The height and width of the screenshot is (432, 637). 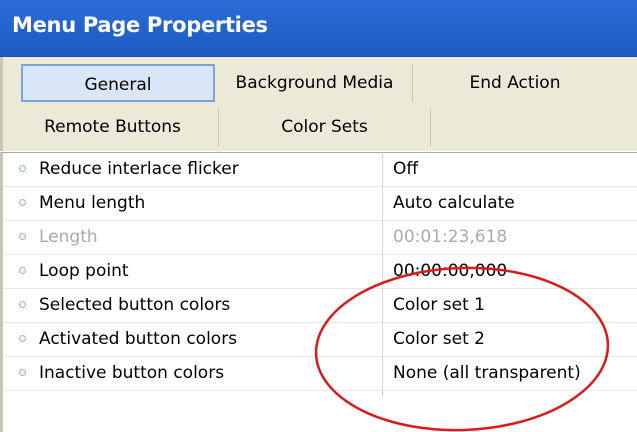 I want to click on property-row-loop-point: Loop point 00:00:00,000, so click(x=320, y=272).